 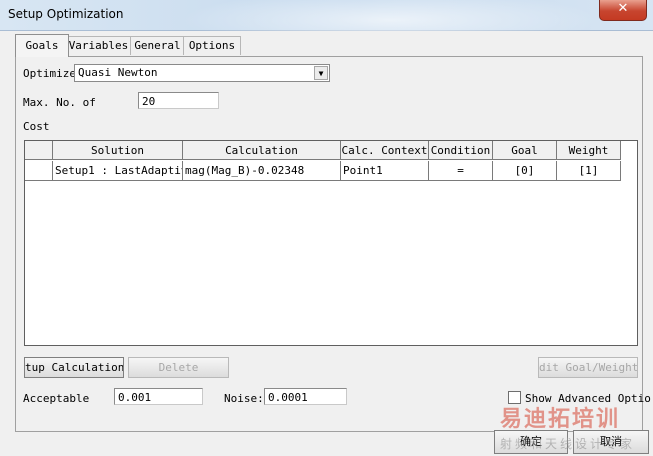 I want to click on goal-cell: [0], so click(x=525, y=171).